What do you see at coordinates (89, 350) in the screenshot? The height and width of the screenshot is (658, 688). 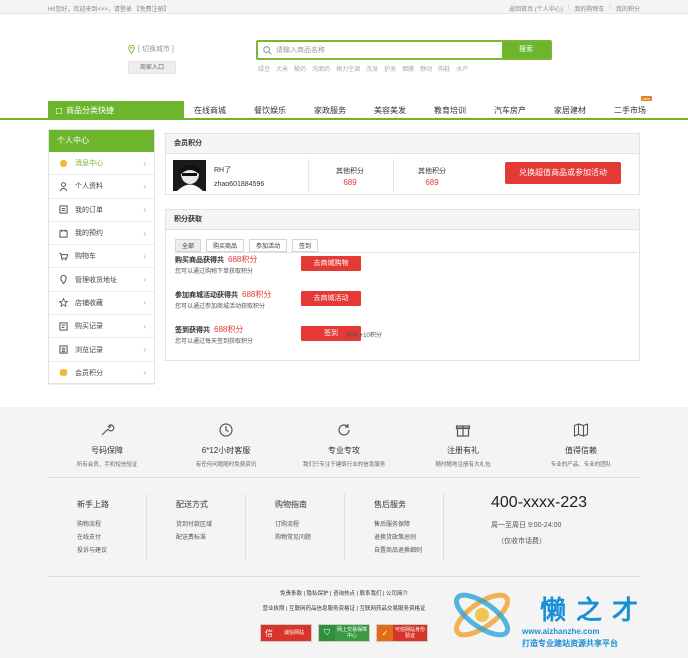 I see `sidebar-item-label: 浏览记录` at bounding box center [89, 350].